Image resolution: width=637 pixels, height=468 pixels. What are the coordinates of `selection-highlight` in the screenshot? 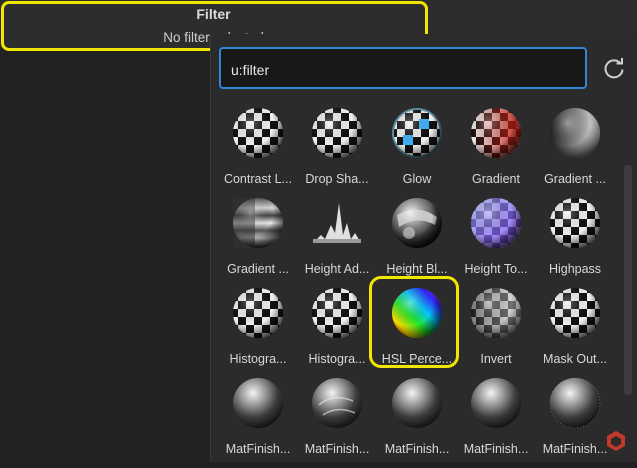 It's located at (414, 322).